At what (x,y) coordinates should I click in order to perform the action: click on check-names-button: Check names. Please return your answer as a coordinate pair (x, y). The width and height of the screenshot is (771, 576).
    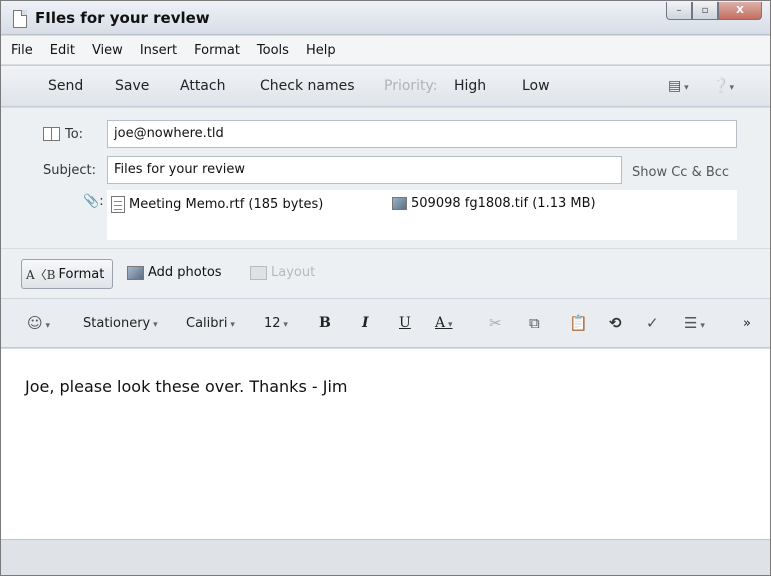
    Looking at the image, I should click on (307, 86).